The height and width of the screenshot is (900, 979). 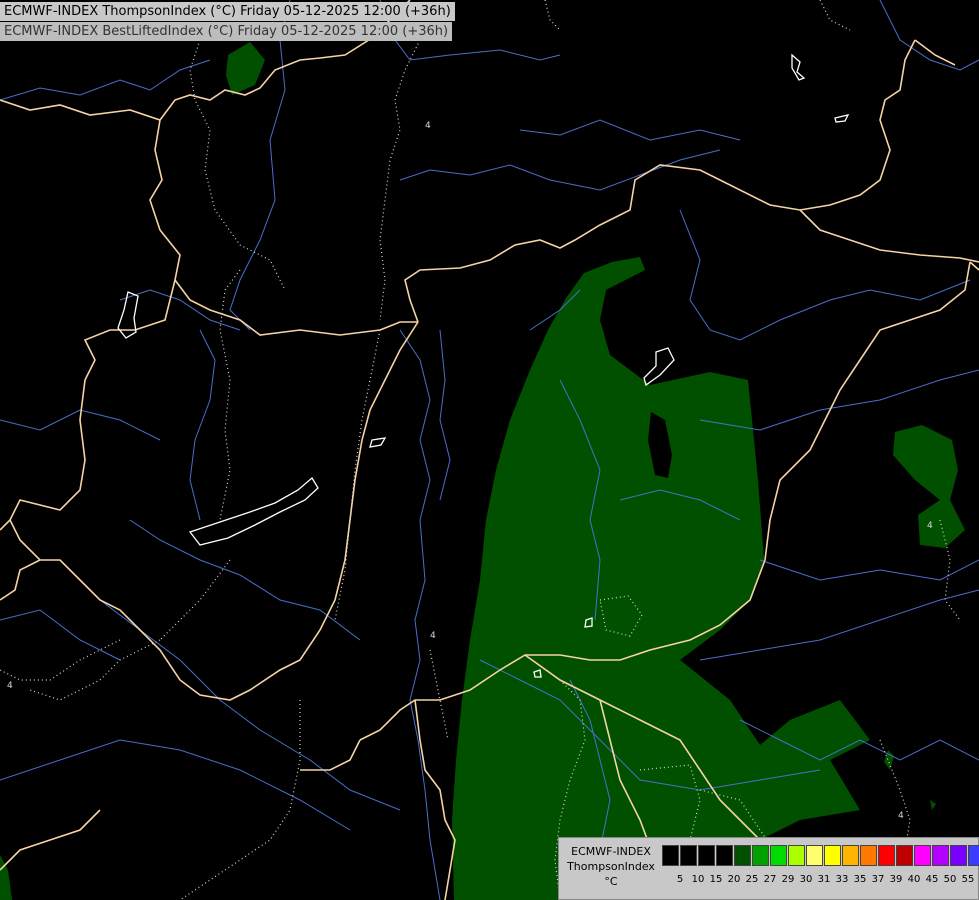 I want to click on legend-tick: 10, so click(x=698, y=879).